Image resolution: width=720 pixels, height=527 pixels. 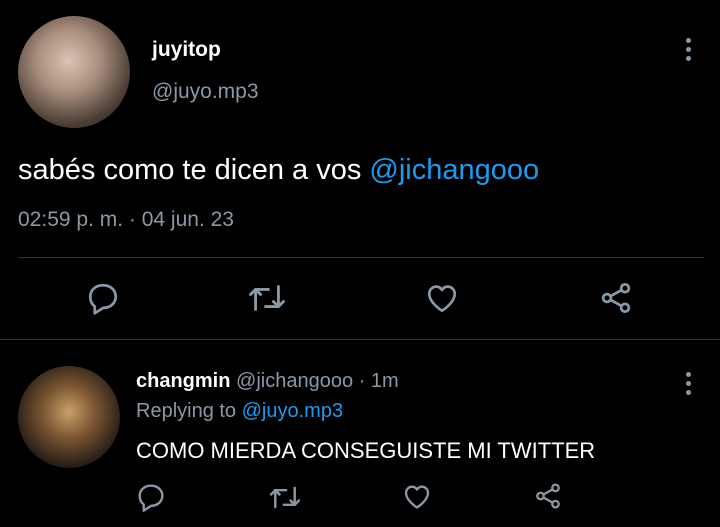 What do you see at coordinates (194, 170) in the screenshot?
I see `main-tweet-text-body: sabés como te dicen a vos` at bounding box center [194, 170].